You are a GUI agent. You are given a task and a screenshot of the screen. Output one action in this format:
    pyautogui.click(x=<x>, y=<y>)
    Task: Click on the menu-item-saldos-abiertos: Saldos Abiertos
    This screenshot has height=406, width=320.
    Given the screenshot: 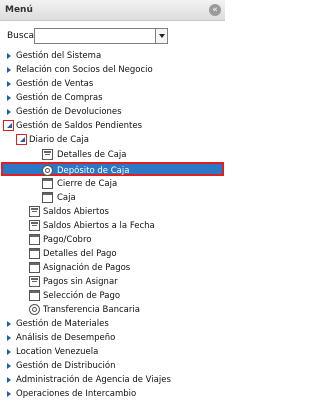 What is the action you would take?
    pyautogui.click(x=124, y=212)
    